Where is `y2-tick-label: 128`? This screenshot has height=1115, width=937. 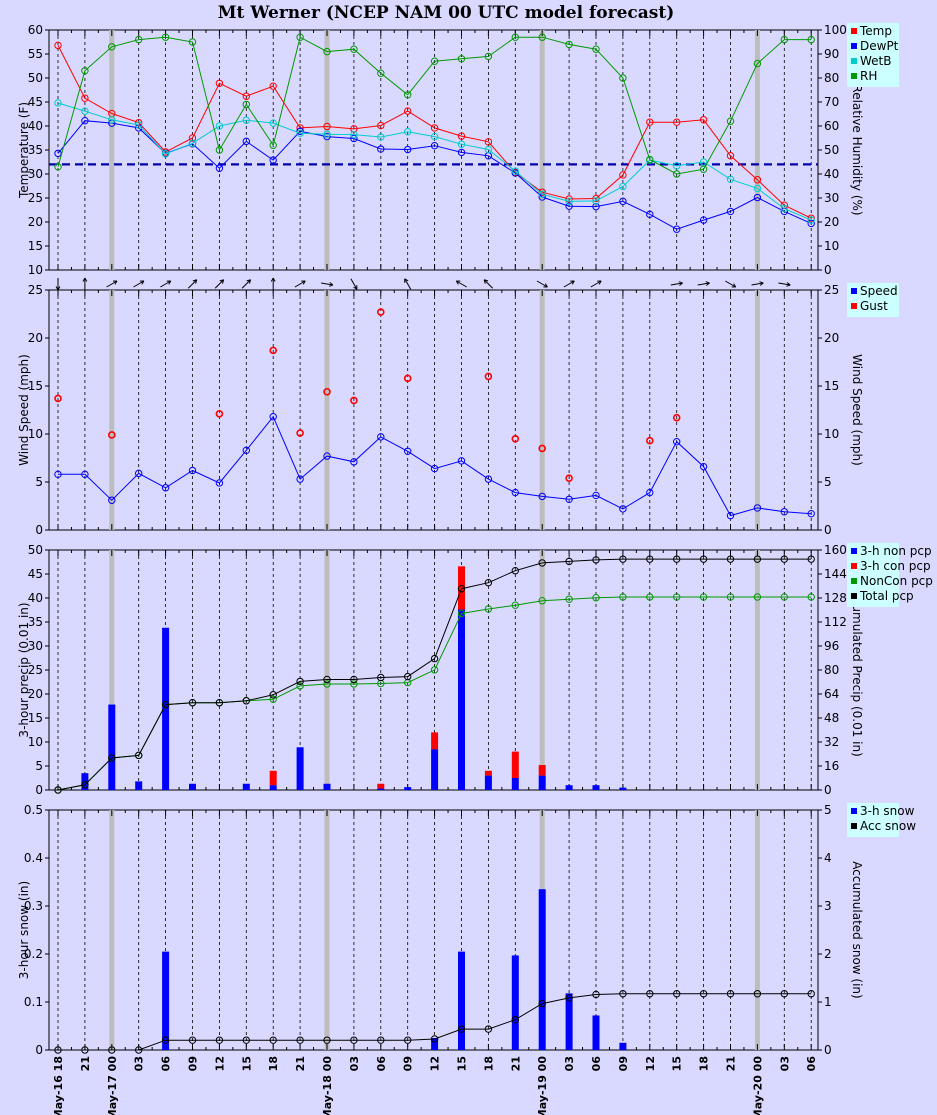
y2-tick-label: 128 is located at coordinates (835, 598).